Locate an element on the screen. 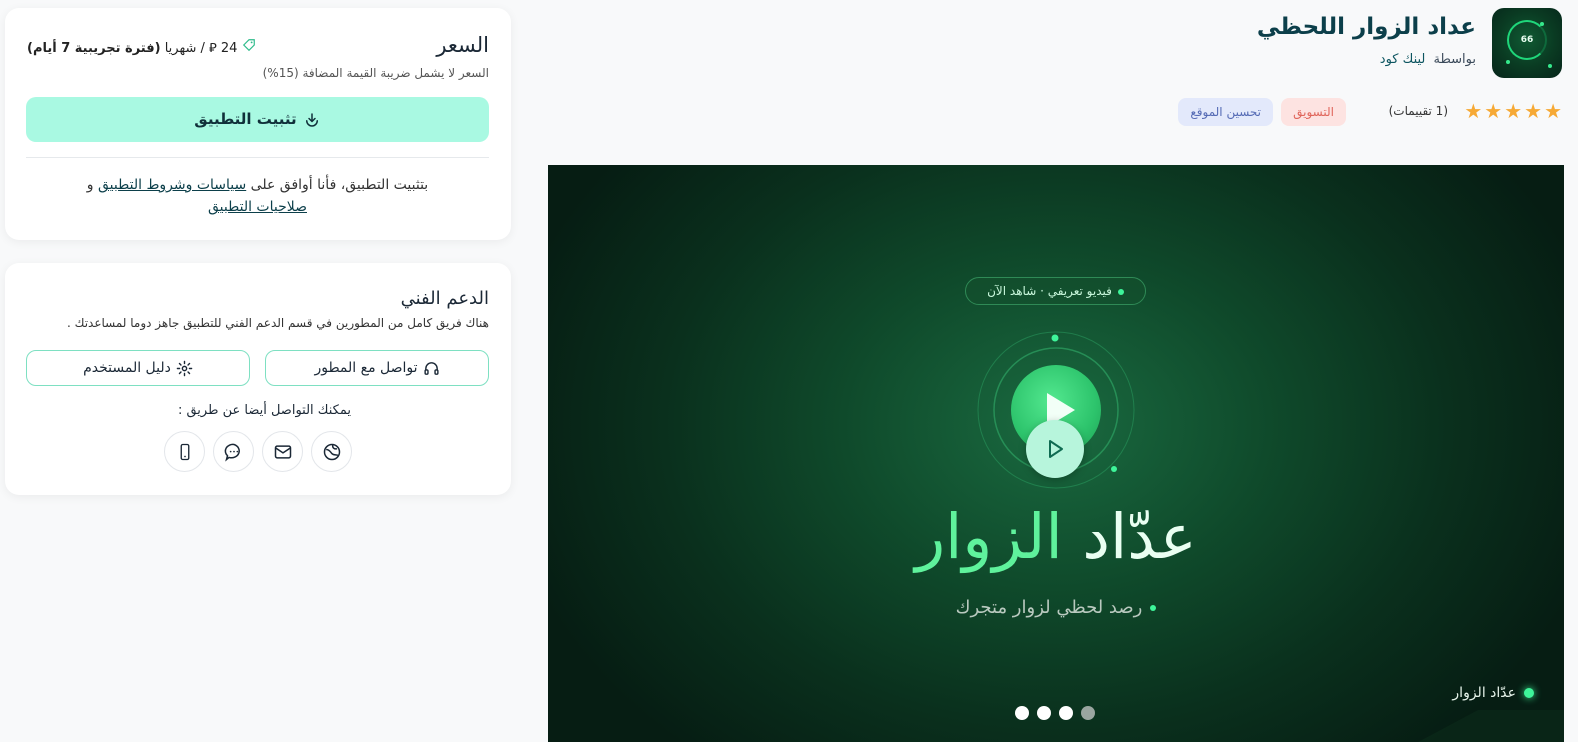  contact-channels is located at coordinates (258, 451).